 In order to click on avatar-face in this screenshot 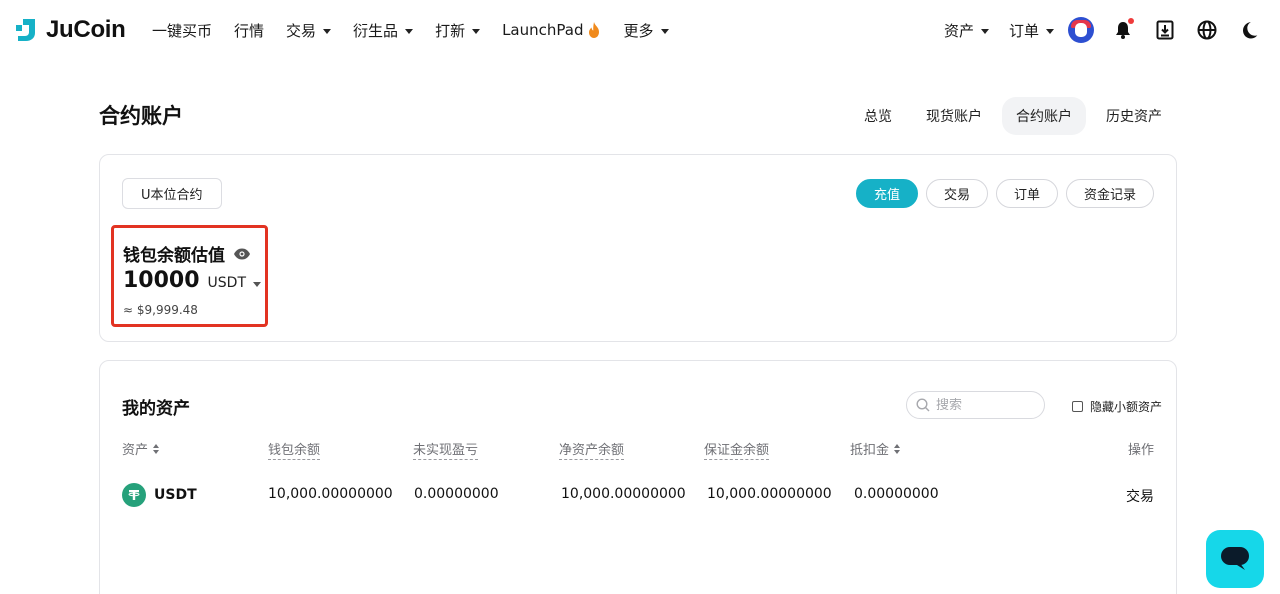, I will do `click(1081, 30)`.